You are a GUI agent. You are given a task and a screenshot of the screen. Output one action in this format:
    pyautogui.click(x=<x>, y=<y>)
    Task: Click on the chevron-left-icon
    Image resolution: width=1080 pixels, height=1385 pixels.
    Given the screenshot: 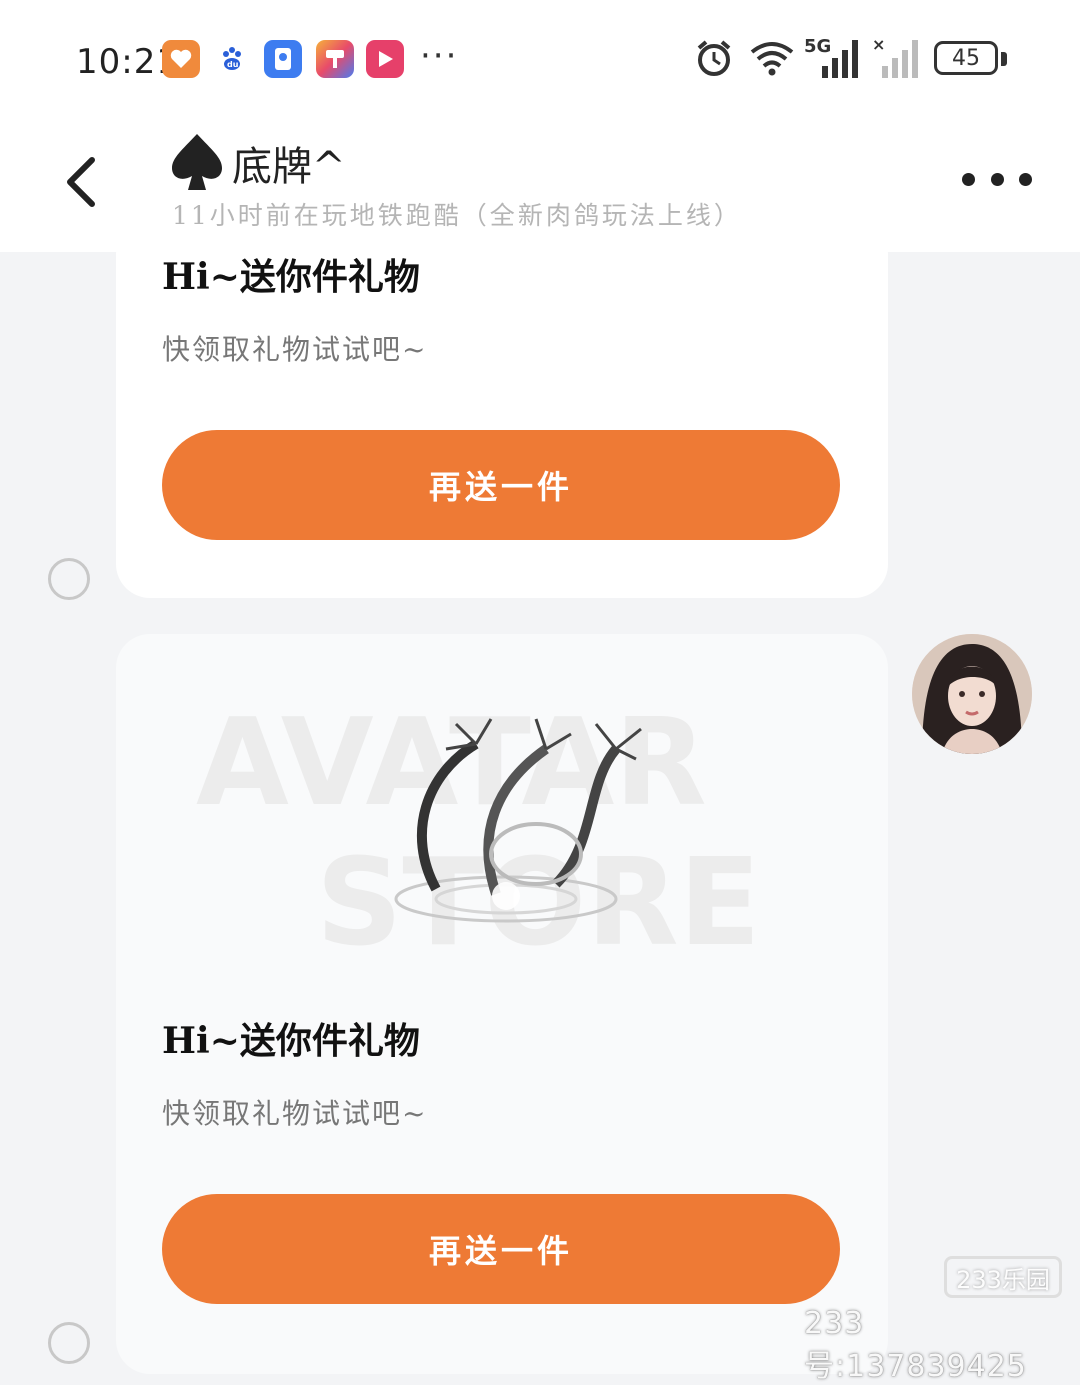 What is the action you would take?
    pyautogui.click(x=81, y=182)
    